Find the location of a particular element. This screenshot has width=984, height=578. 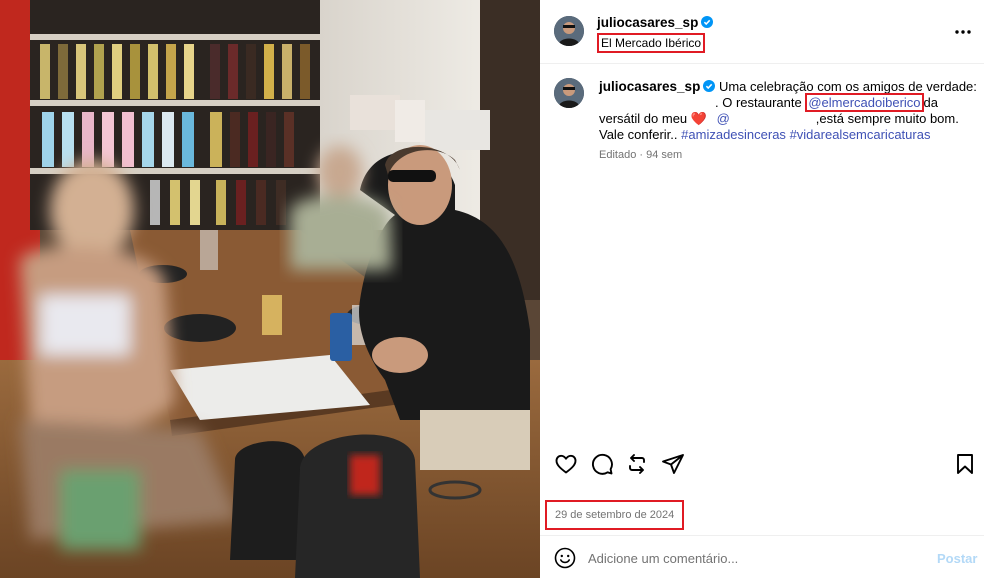

post-header: juliocasares_sp El Mercado Ibérico is located at coordinates (762, 32).